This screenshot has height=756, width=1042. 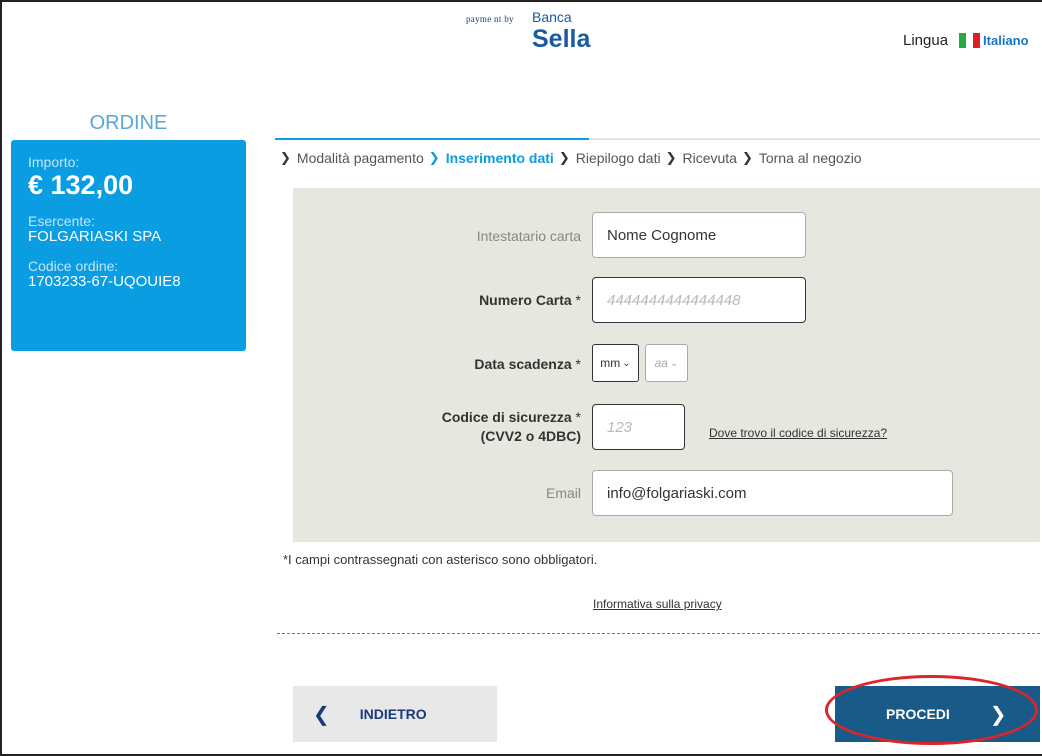 I want to click on merchant-value: FOLGARIASKI SPA, so click(x=95, y=236).